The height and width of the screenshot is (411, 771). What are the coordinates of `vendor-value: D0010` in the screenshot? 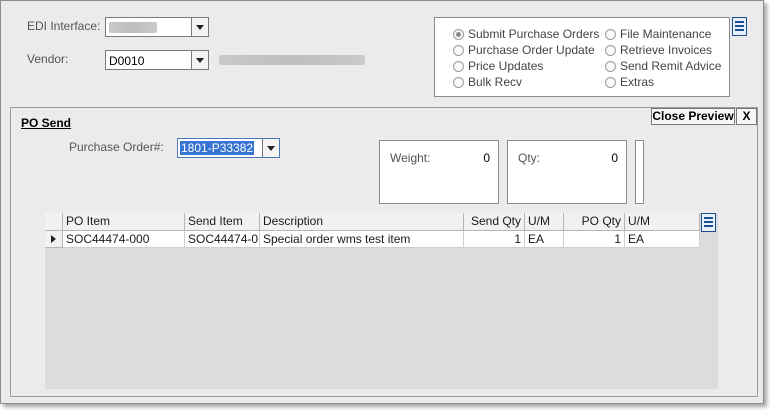 It's located at (127, 61).